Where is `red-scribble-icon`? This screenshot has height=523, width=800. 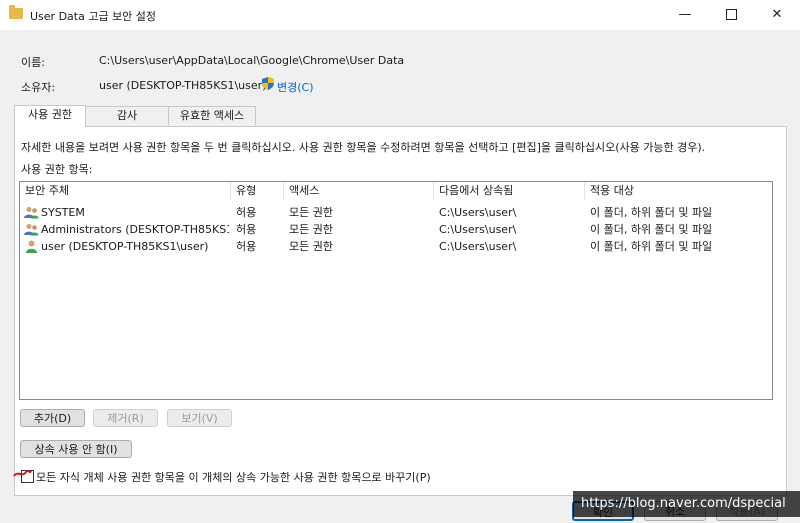 red-scribble-icon is located at coordinates (22, 473).